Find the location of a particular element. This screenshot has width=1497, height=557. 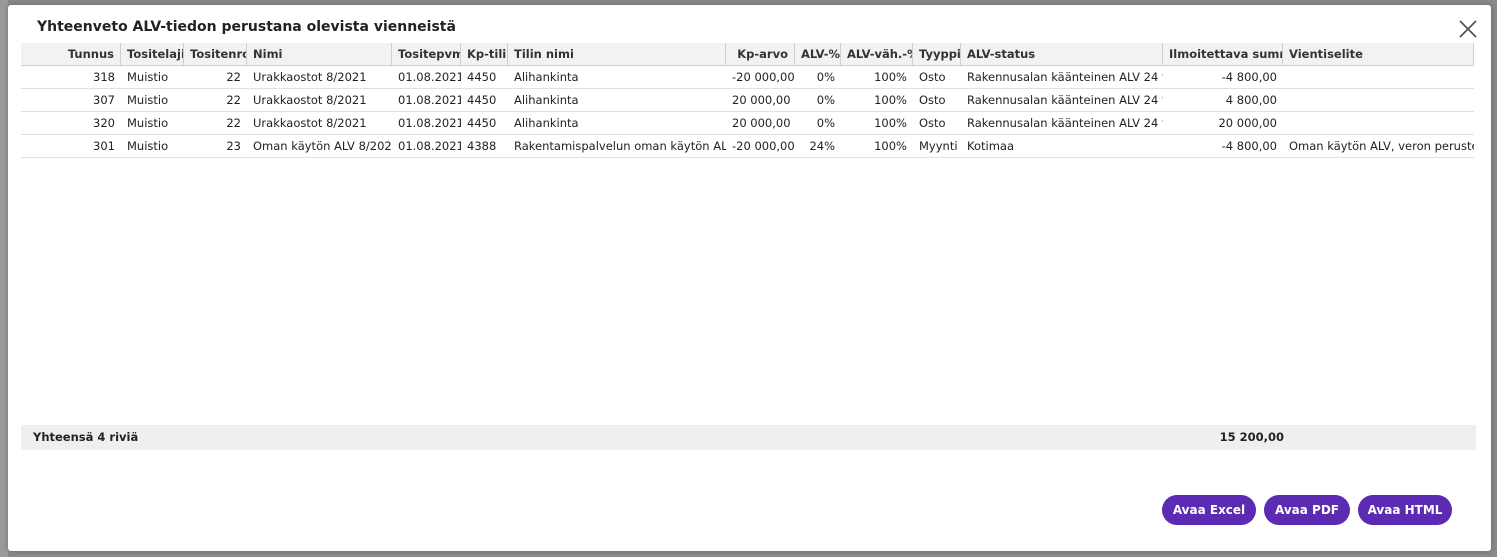

open-html-button: Avaa HTML is located at coordinates (1405, 510).